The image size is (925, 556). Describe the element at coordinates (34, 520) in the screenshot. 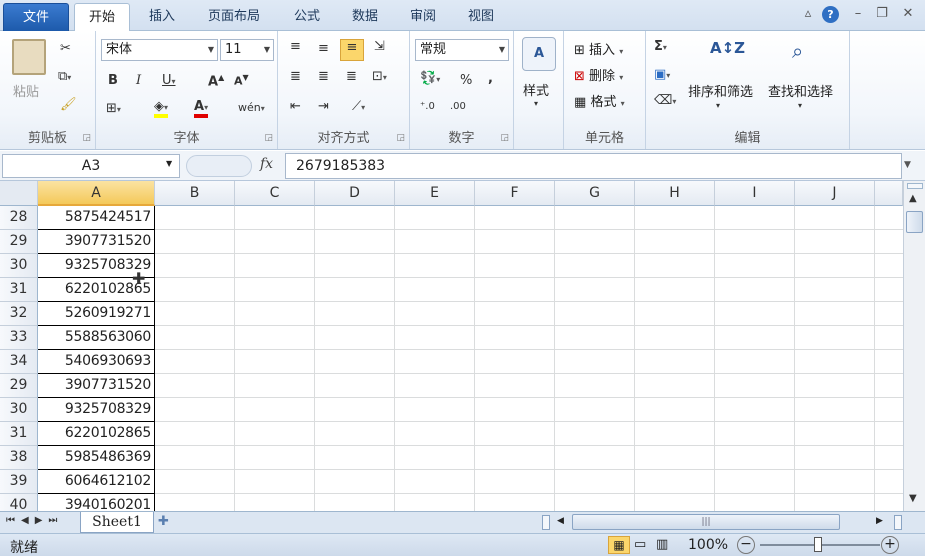

I see `sheet-nav-icons: ⏮◀▶⏭` at that location.